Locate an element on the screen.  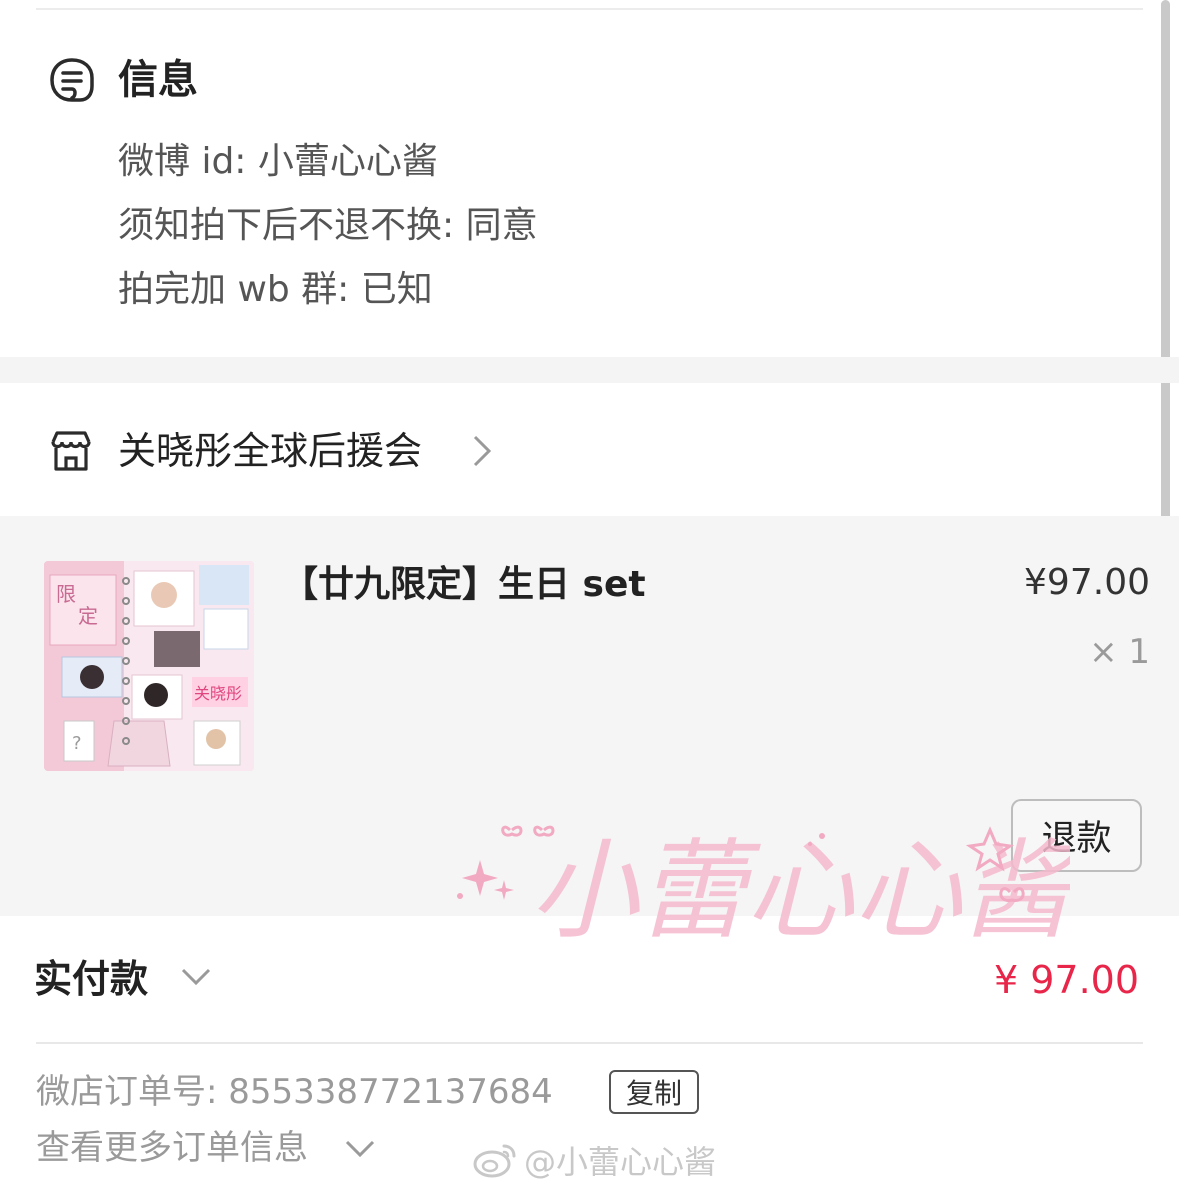
message-note-icon is located at coordinates (72, 80).